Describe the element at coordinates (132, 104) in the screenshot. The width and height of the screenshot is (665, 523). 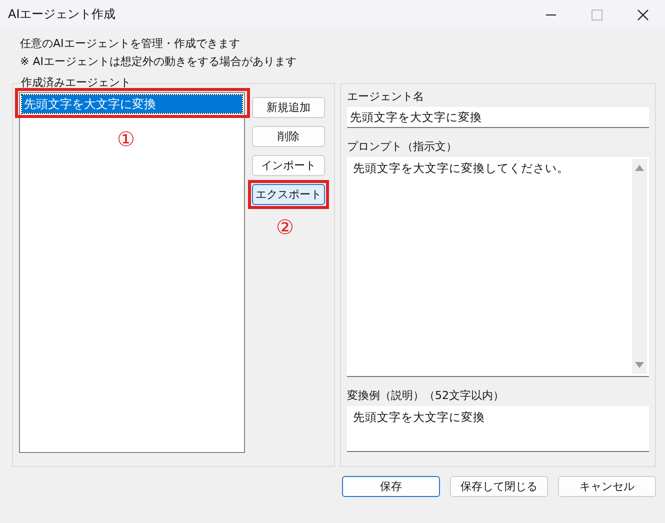
I see `agent-list-item: 先頭文字を大文字に変換` at that location.